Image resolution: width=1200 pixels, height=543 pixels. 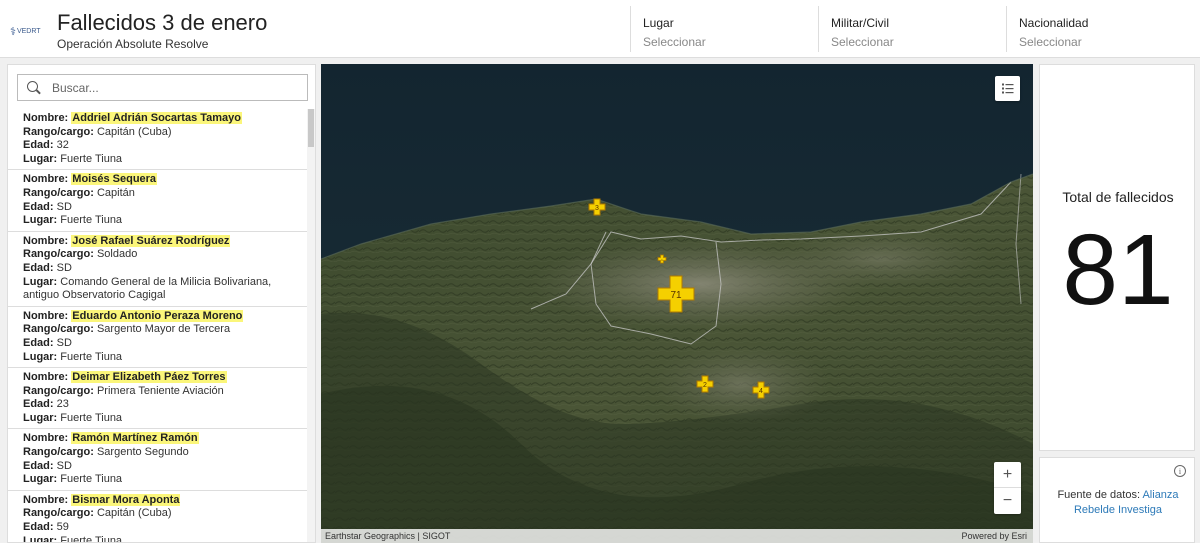 What do you see at coordinates (149, 377) in the screenshot?
I see `field-value: Deimar Elizabeth Páez Torres` at bounding box center [149, 377].